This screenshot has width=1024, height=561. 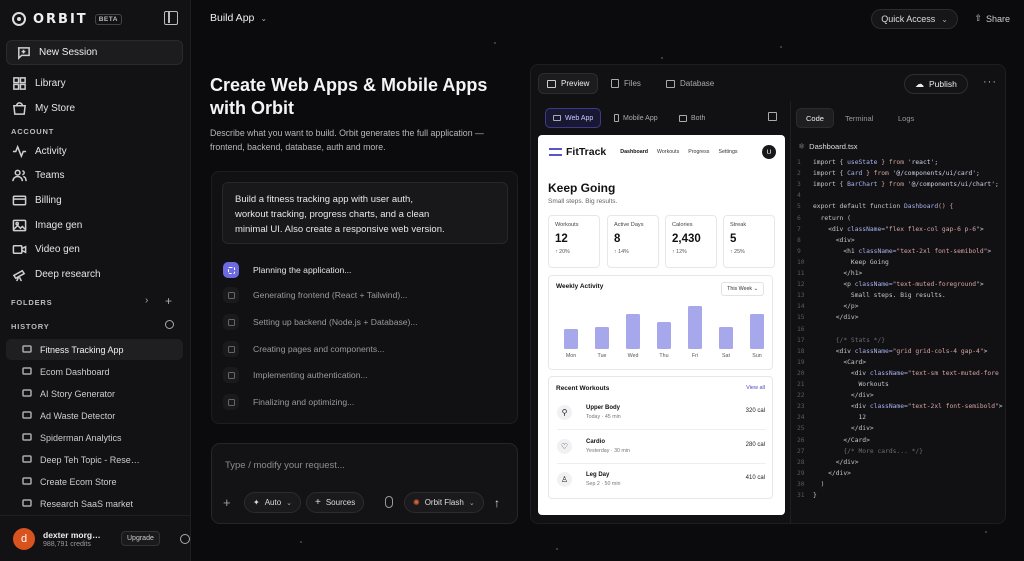 What do you see at coordinates (81, 437) in the screenshot?
I see `history-item-label: Spiderman Analytics` at bounding box center [81, 437].